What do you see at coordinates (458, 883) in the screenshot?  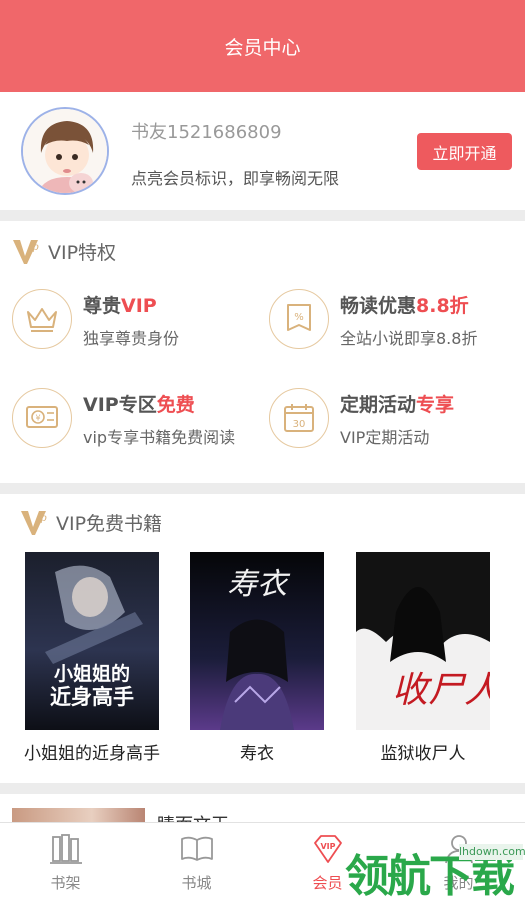 I see `tab-label: 我的` at bounding box center [458, 883].